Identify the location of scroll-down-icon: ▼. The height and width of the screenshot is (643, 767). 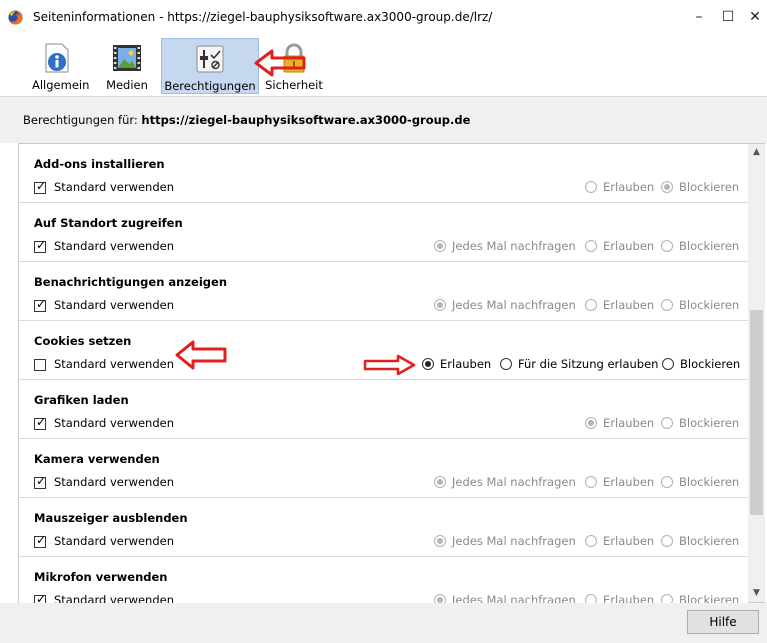
(756, 593).